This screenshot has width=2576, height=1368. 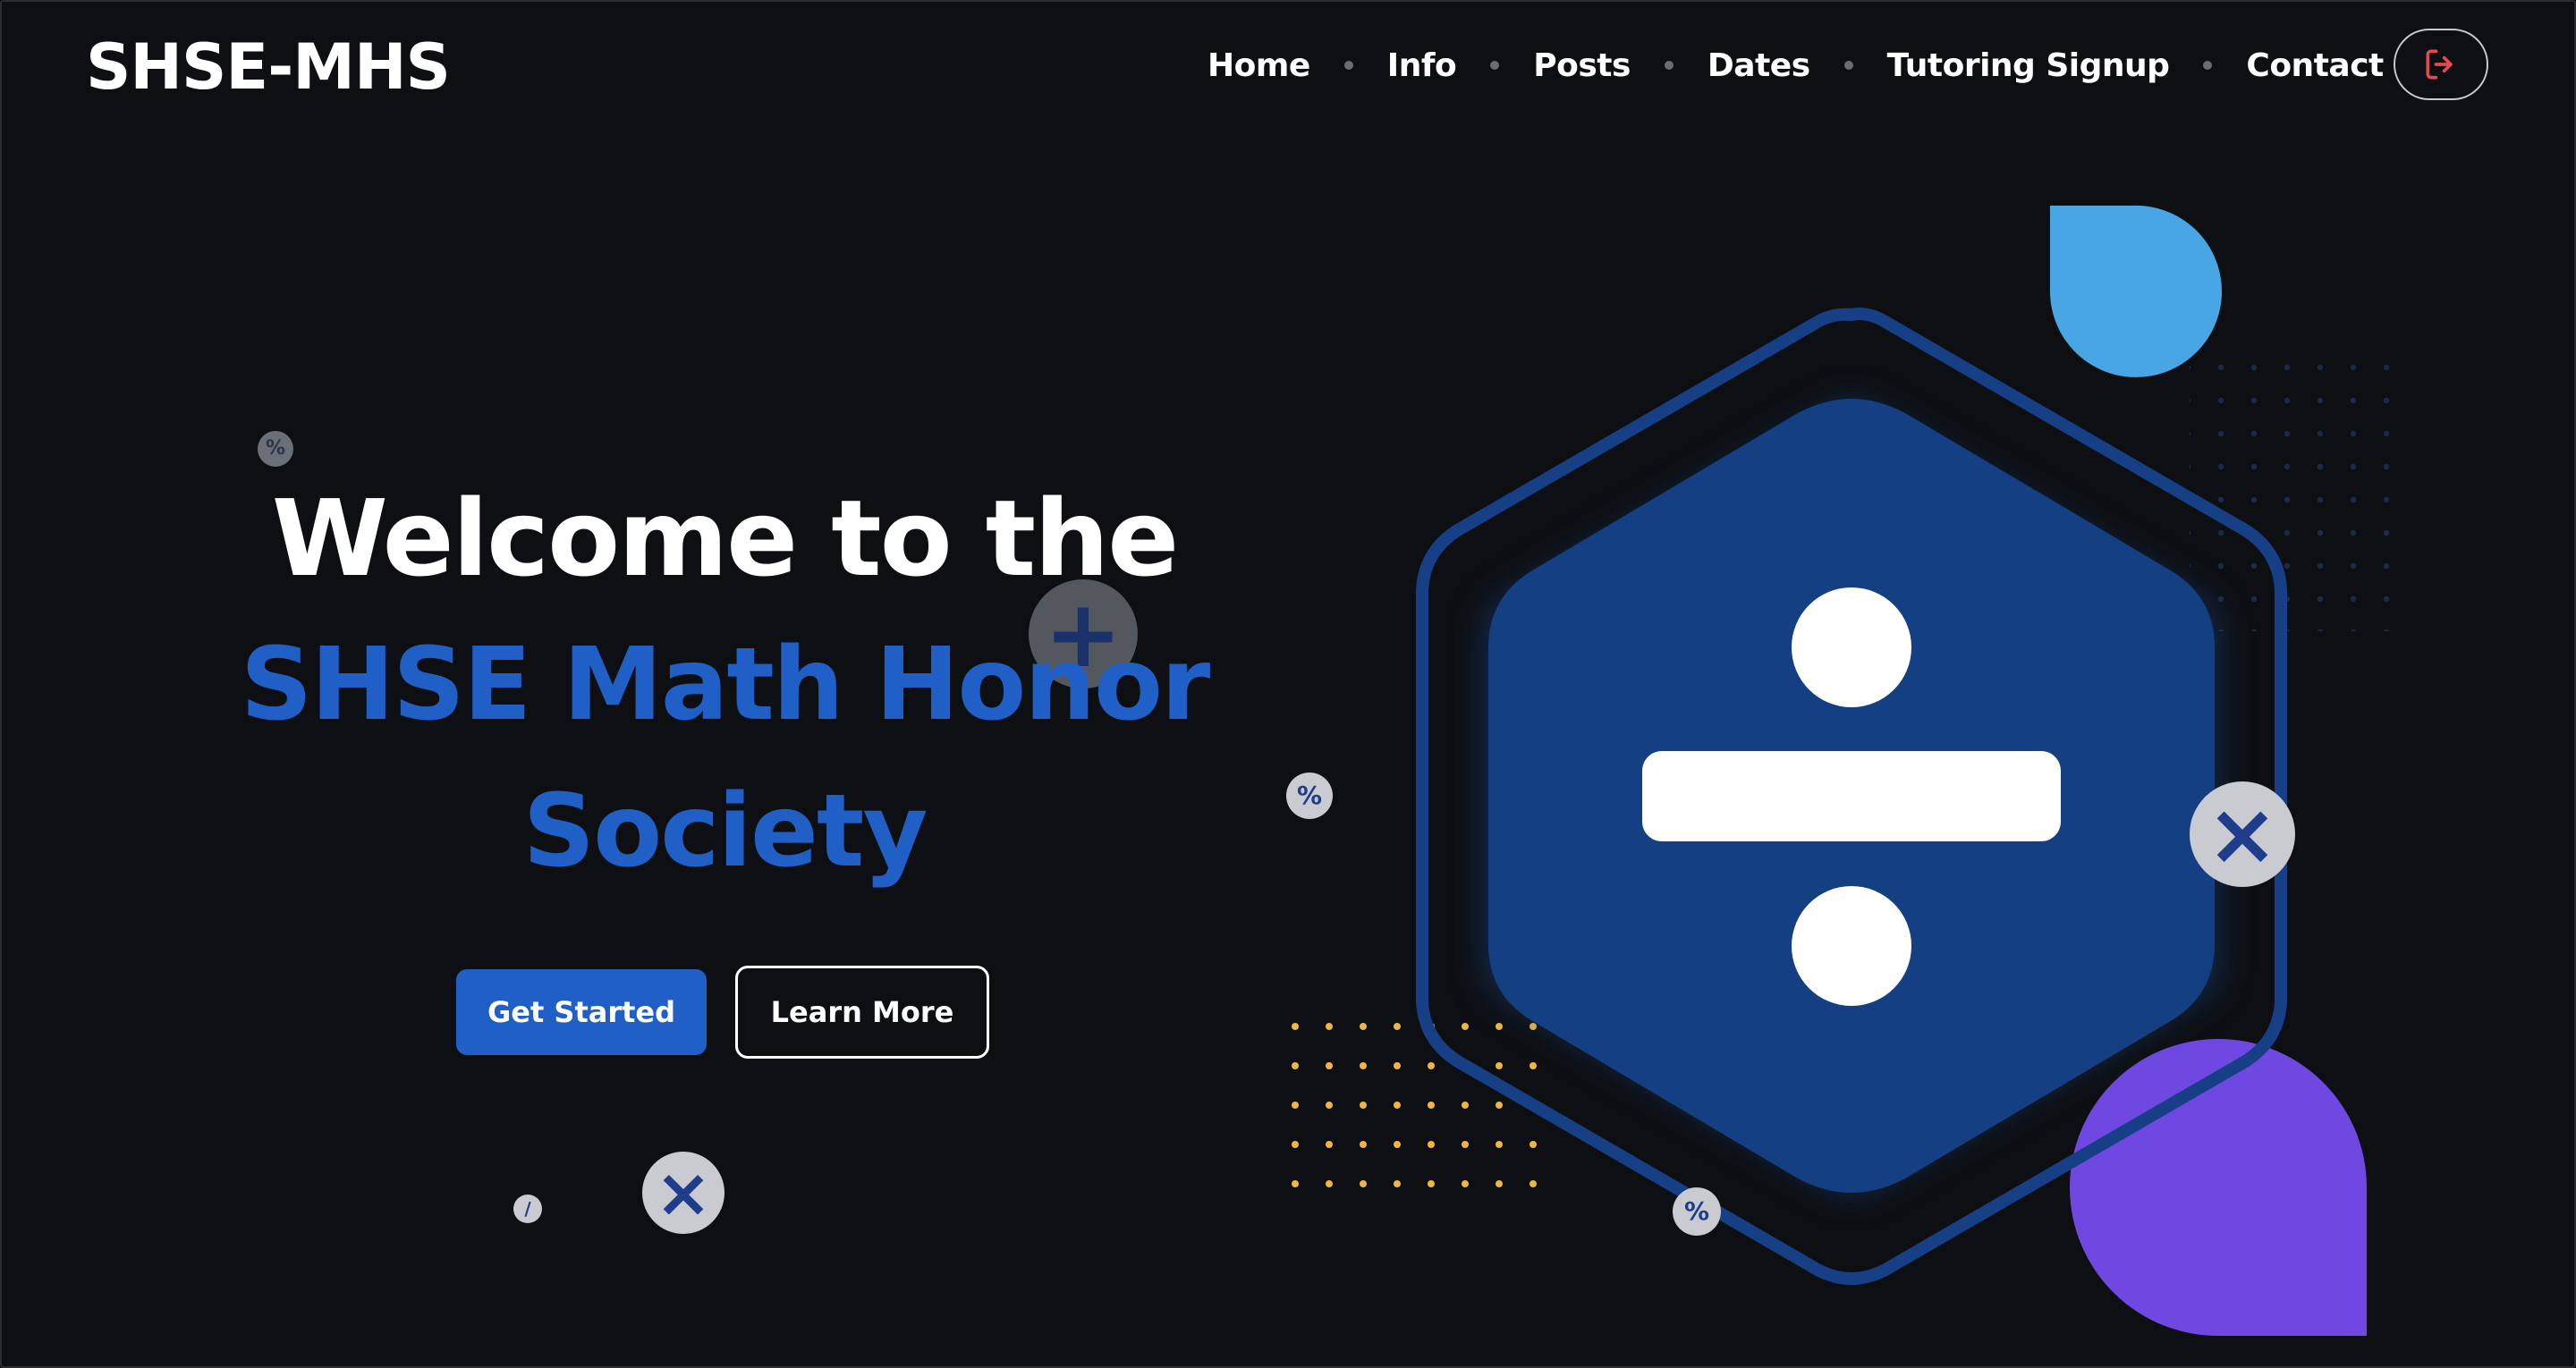 What do you see at coordinates (527, 1209) in the screenshot?
I see `slash-badge: /` at bounding box center [527, 1209].